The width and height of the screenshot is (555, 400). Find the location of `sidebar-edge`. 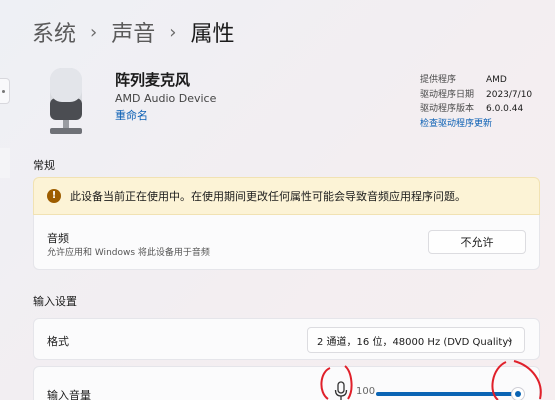

sidebar-edge is located at coordinates (6, 200).